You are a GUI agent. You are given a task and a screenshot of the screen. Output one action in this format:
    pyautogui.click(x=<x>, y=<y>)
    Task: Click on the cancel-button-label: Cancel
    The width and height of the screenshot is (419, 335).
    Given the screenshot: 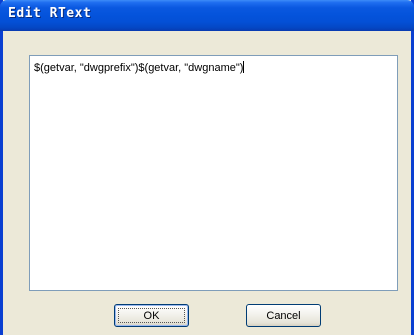 What is the action you would take?
    pyautogui.click(x=283, y=315)
    